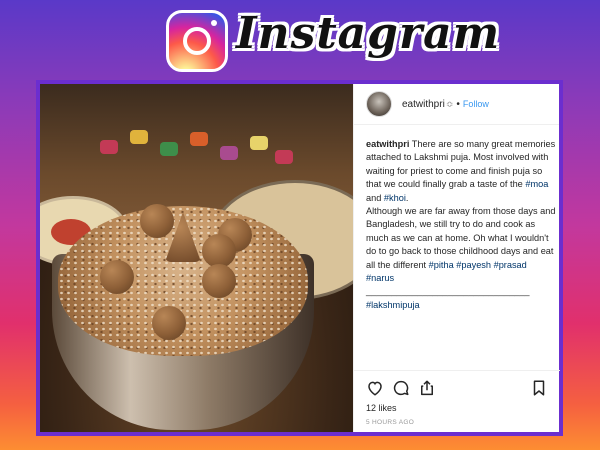 This screenshot has height=450, width=600. What do you see at coordinates (539, 388) in the screenshot?
I see `bookmark-icon` at bounding box center [539, 388].